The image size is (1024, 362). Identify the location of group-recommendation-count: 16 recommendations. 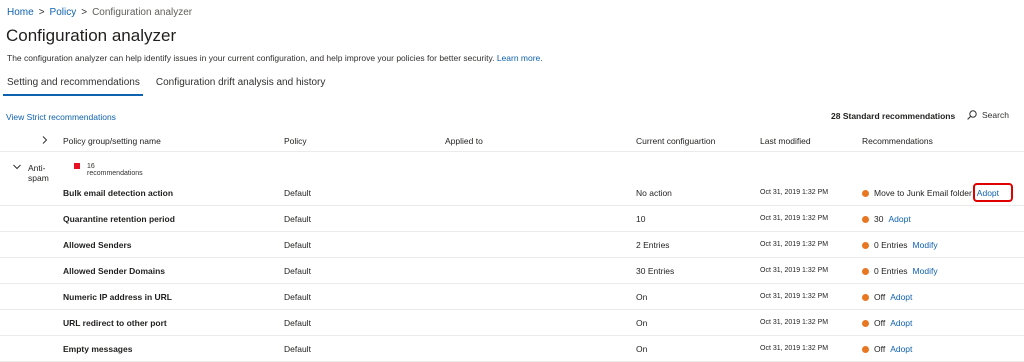
(115, 170).